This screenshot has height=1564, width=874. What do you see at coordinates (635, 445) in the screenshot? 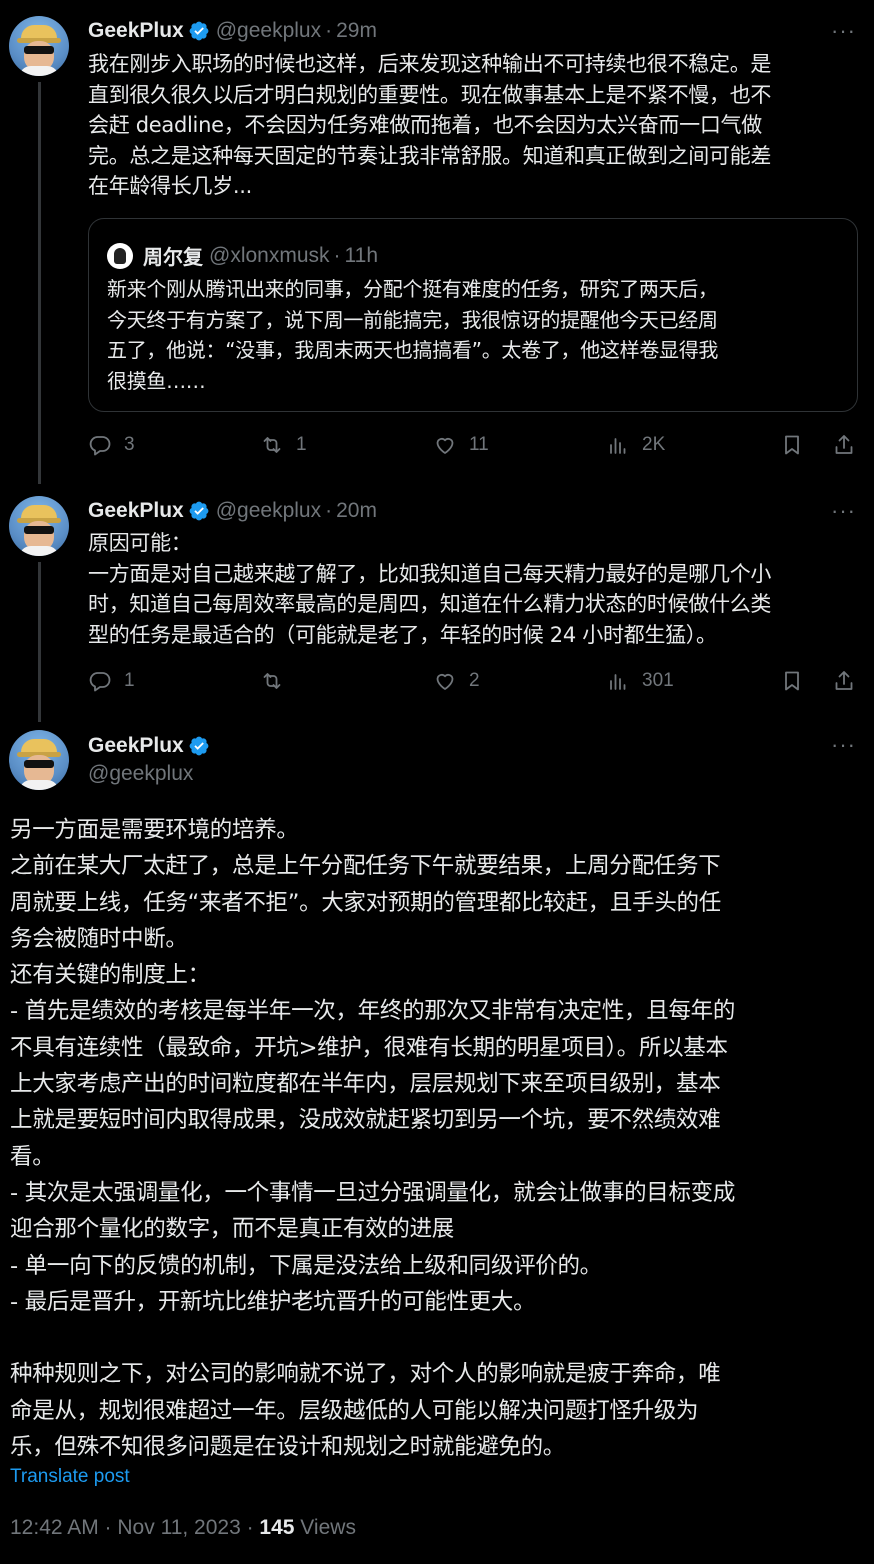
I see `views-button: 2K` at bounding box center [635, 445].